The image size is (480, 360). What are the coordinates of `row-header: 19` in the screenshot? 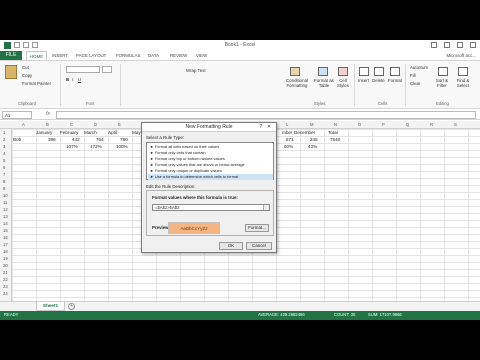 It's located at (5, 258).